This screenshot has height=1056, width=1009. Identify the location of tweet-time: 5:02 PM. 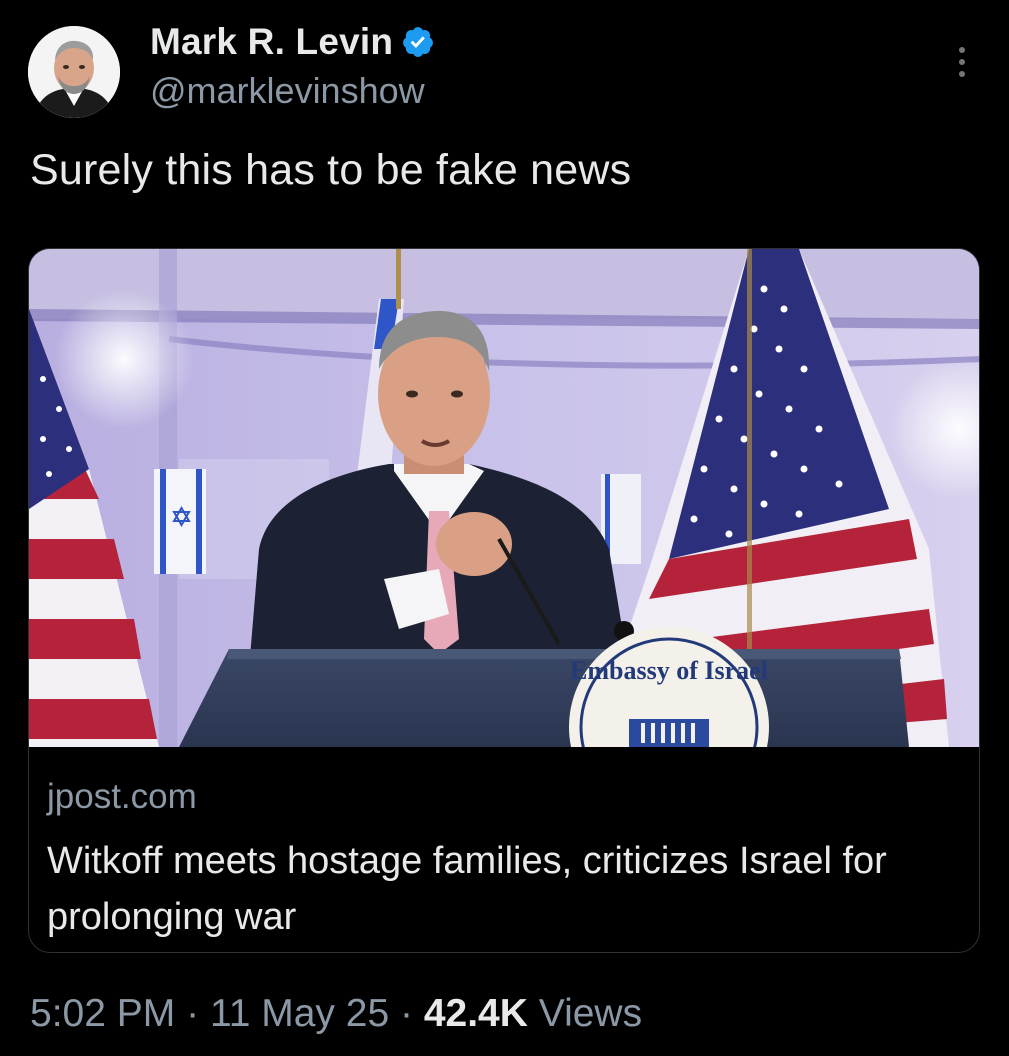
(102, 1013).